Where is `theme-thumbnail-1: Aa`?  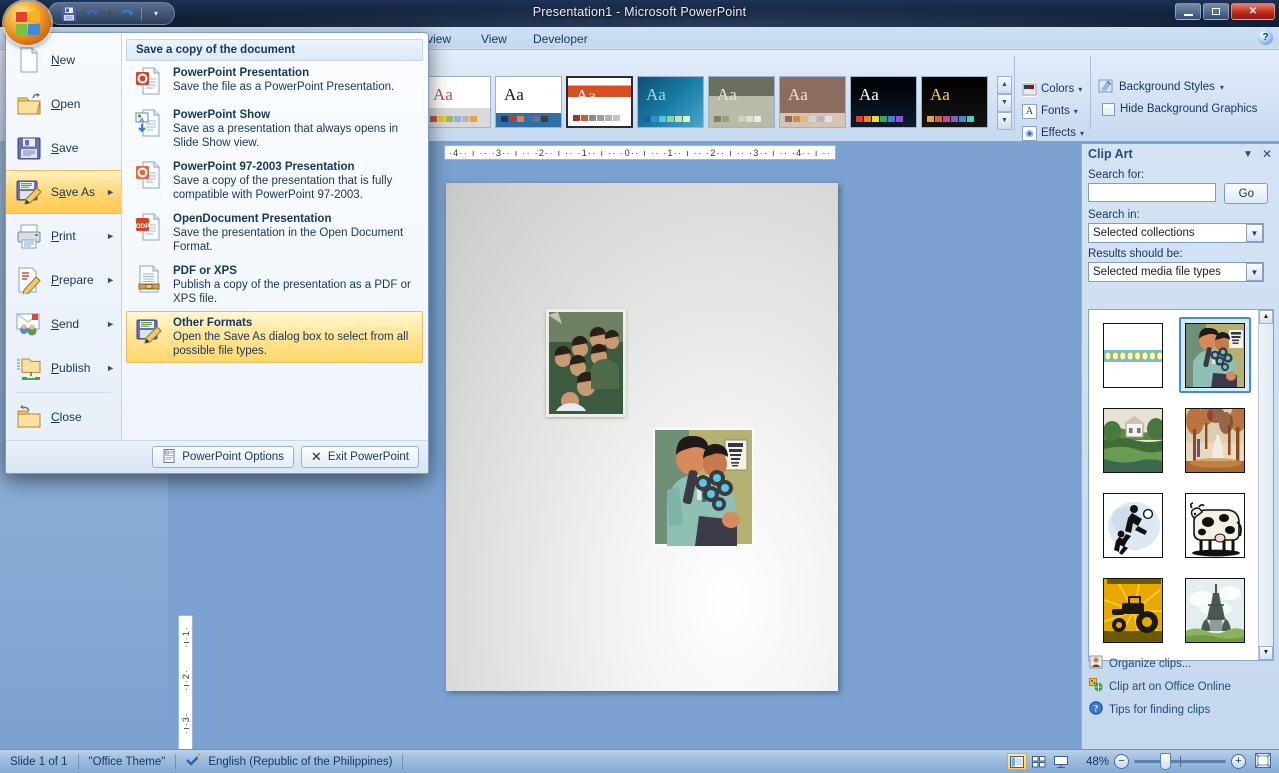
theme-thumbnail-1: Aa is located at coordinates (528, 102).